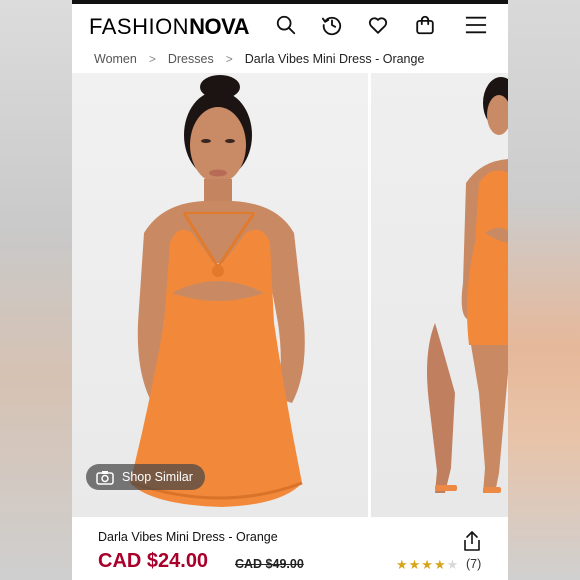  Describe the element at coordinates (467, 285) in the screenshot. I see `model-side-illustration` at that location.